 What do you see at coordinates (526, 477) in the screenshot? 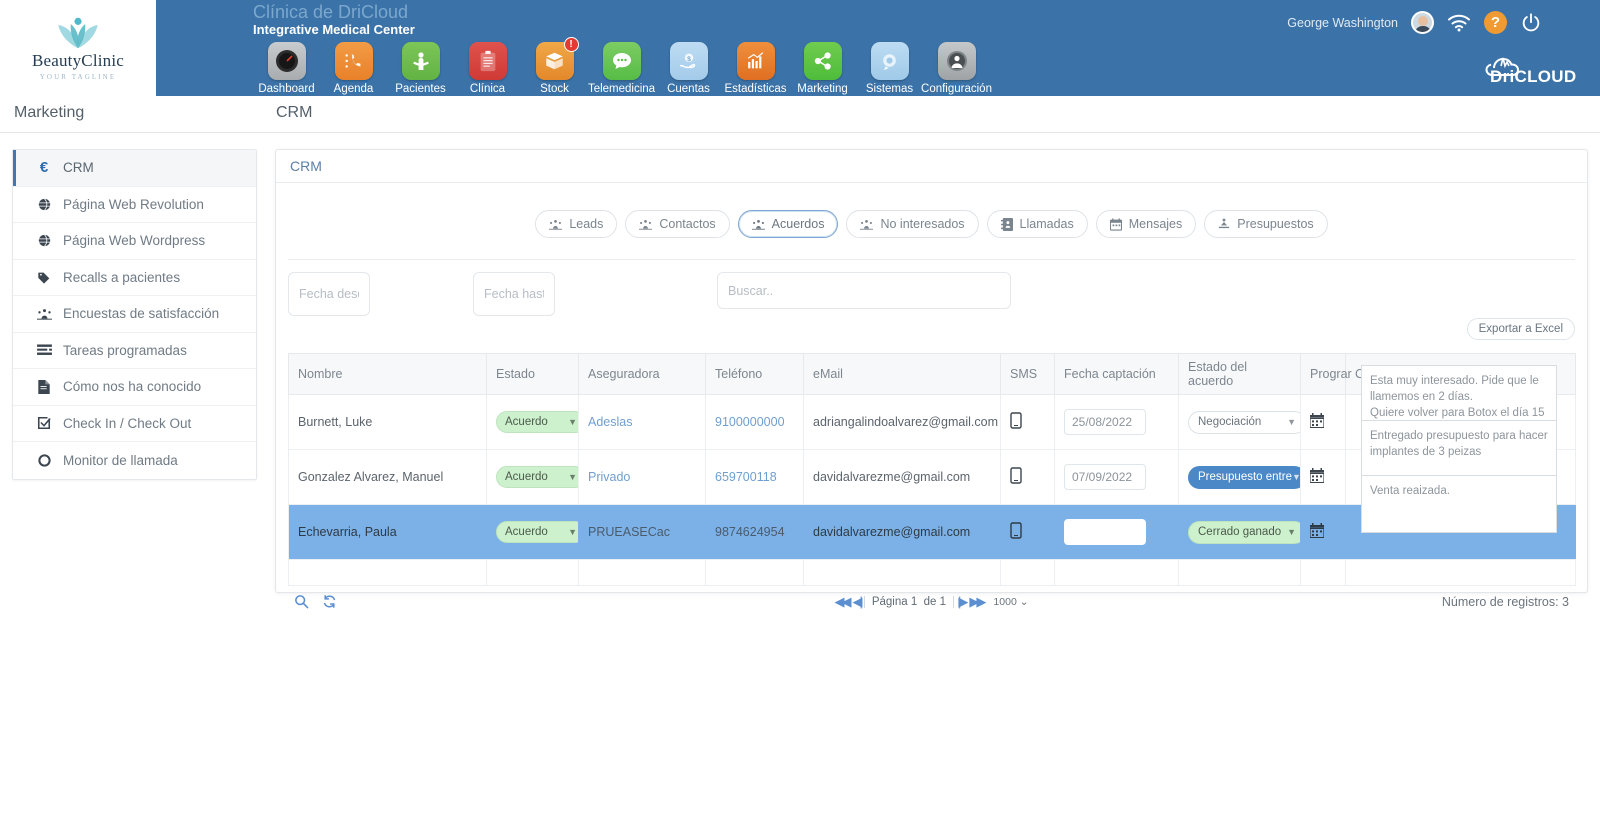
I see `estado-value: Acuerdo` at bounding box center [526, 477].